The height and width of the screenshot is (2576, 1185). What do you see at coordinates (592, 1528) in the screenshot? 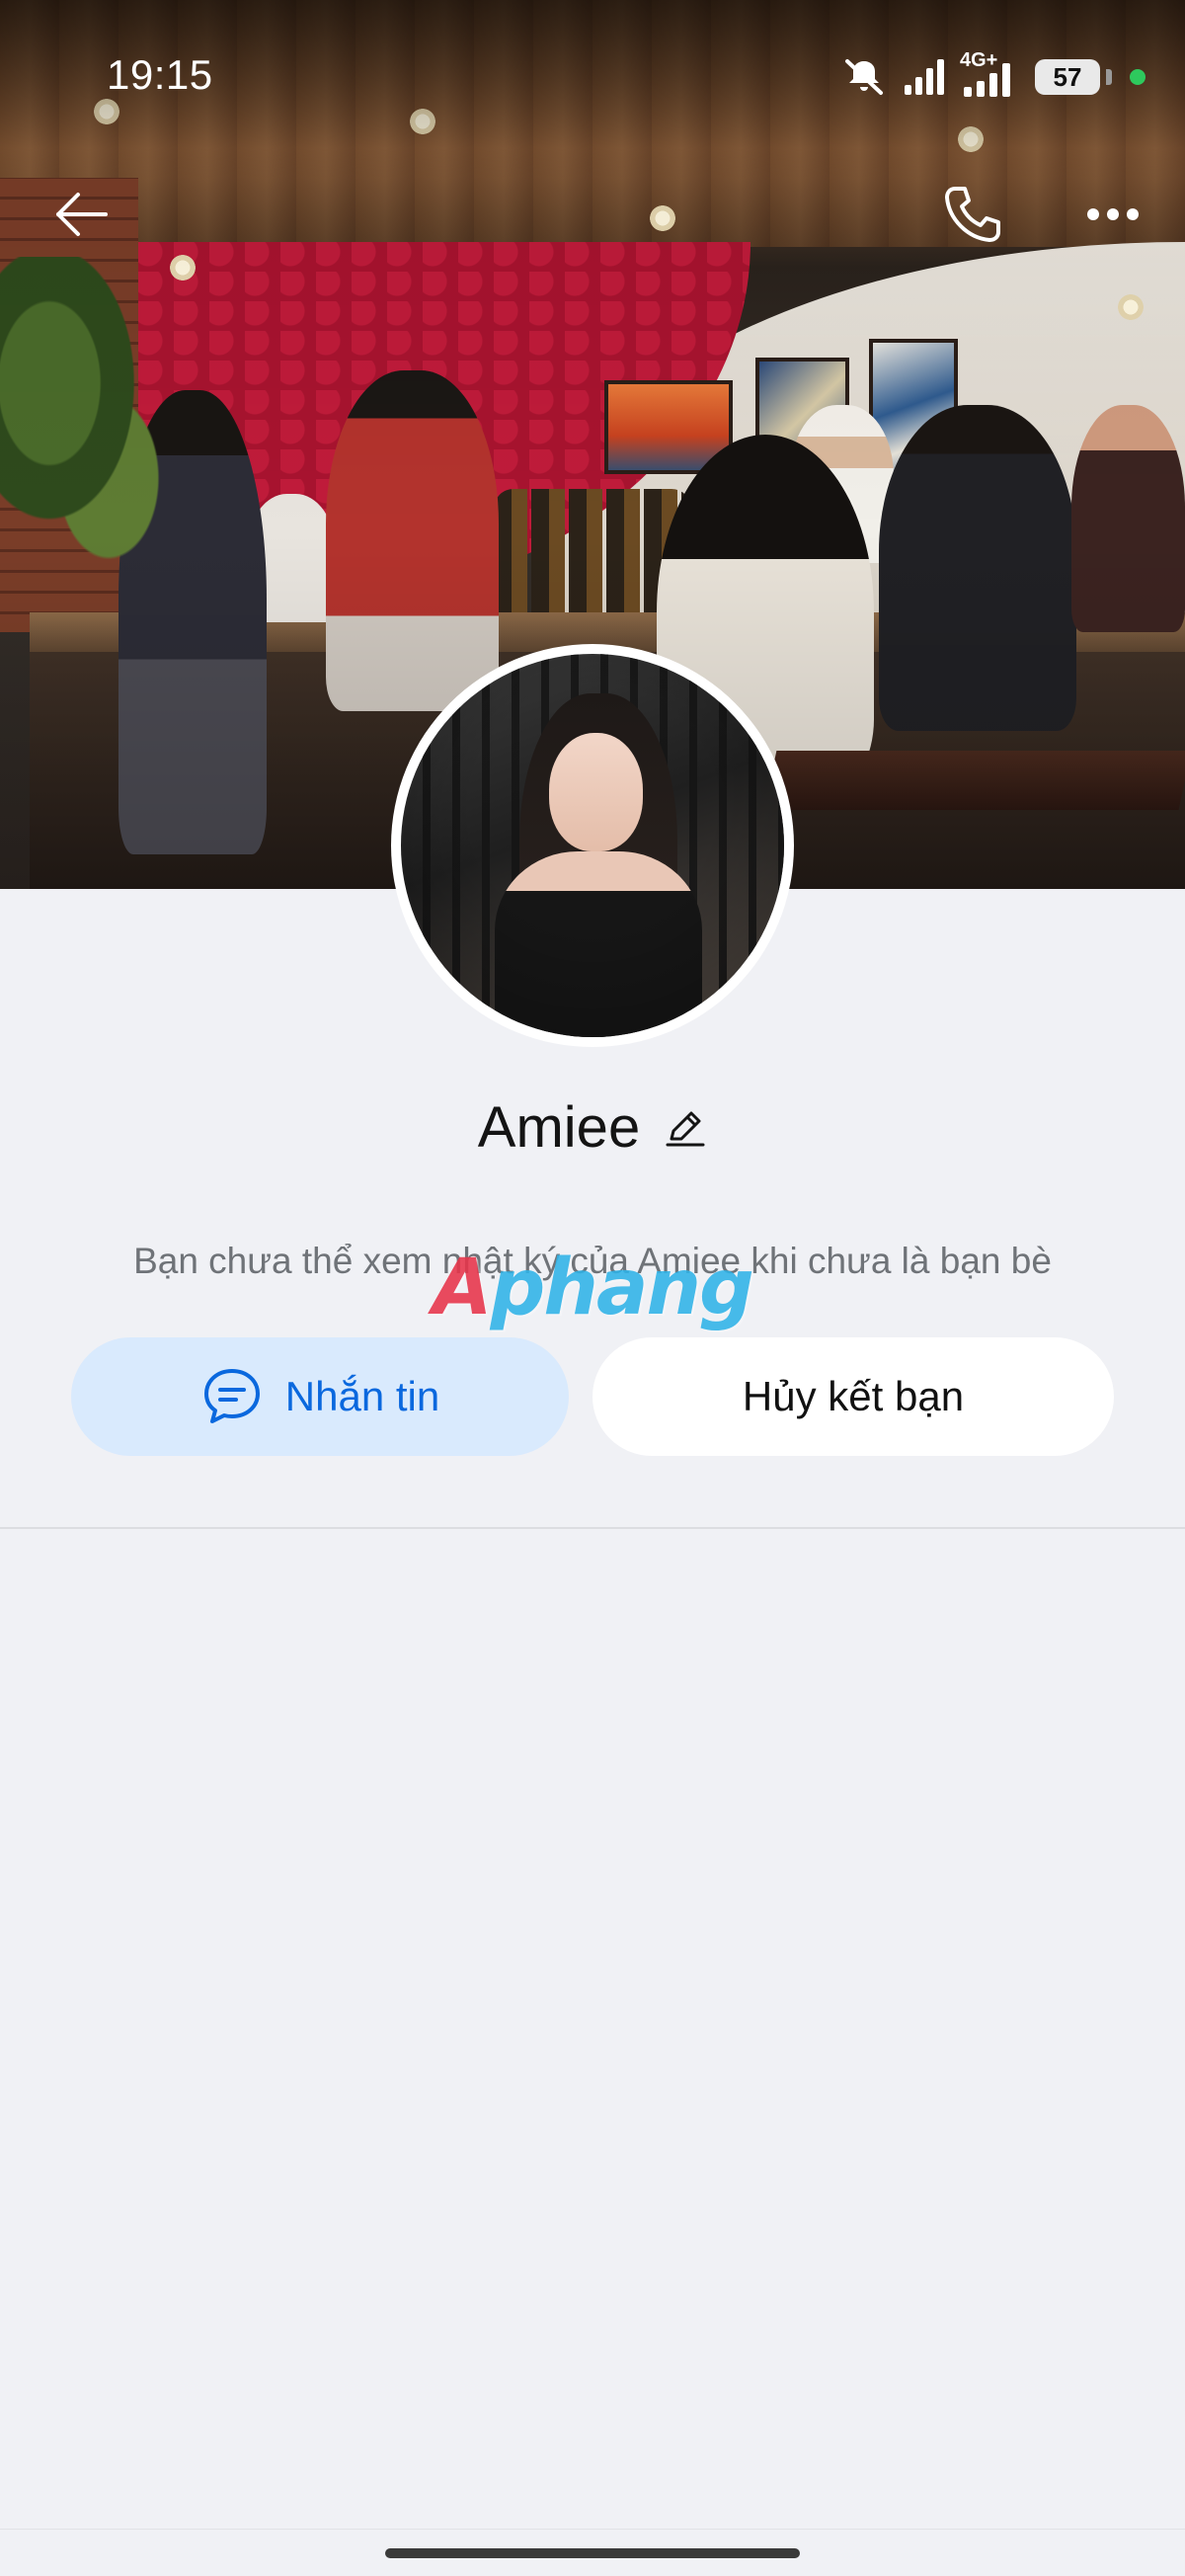
I see `section-divider` at bounding box center [592, 1528].